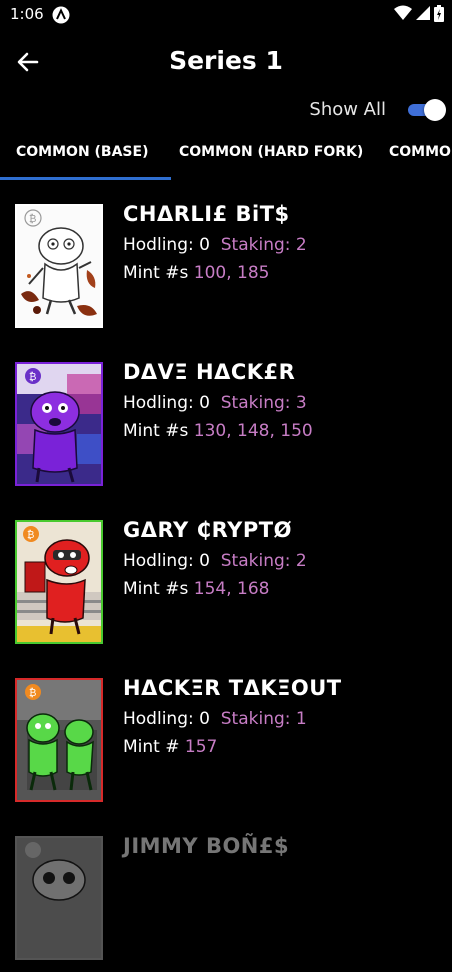 This screenshot has height=972, width=452. Describe the element at coordinates (263, 719) in the screenshot. I see `staking-count: Staking: 1` at that location.